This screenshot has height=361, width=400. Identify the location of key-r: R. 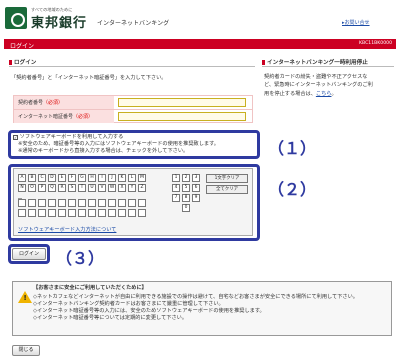
(62, 188).